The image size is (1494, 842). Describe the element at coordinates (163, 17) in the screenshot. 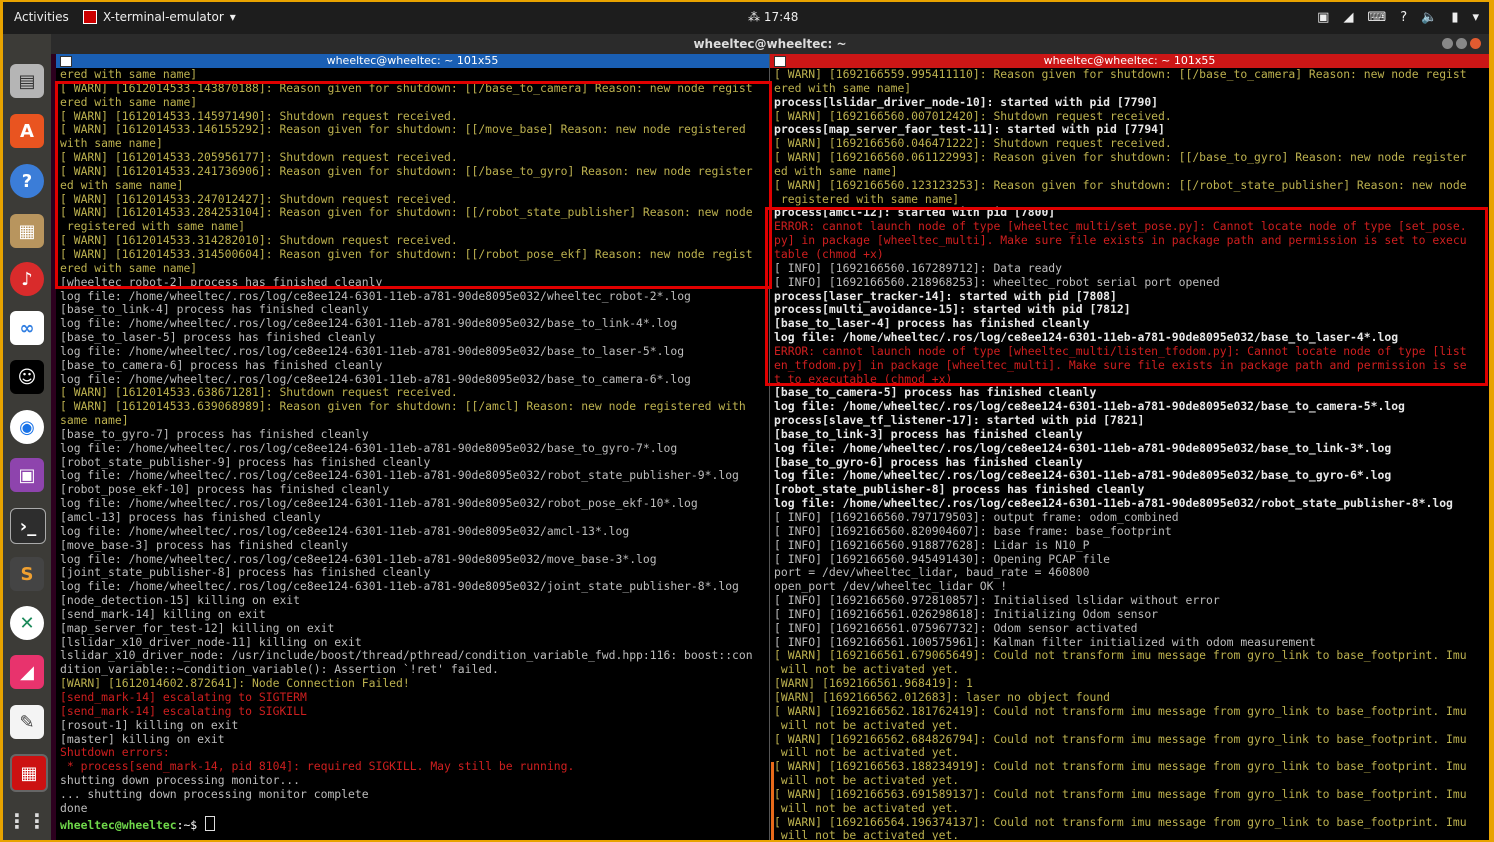

I see `app-menu-label: X-terminal-emulator` at that location.